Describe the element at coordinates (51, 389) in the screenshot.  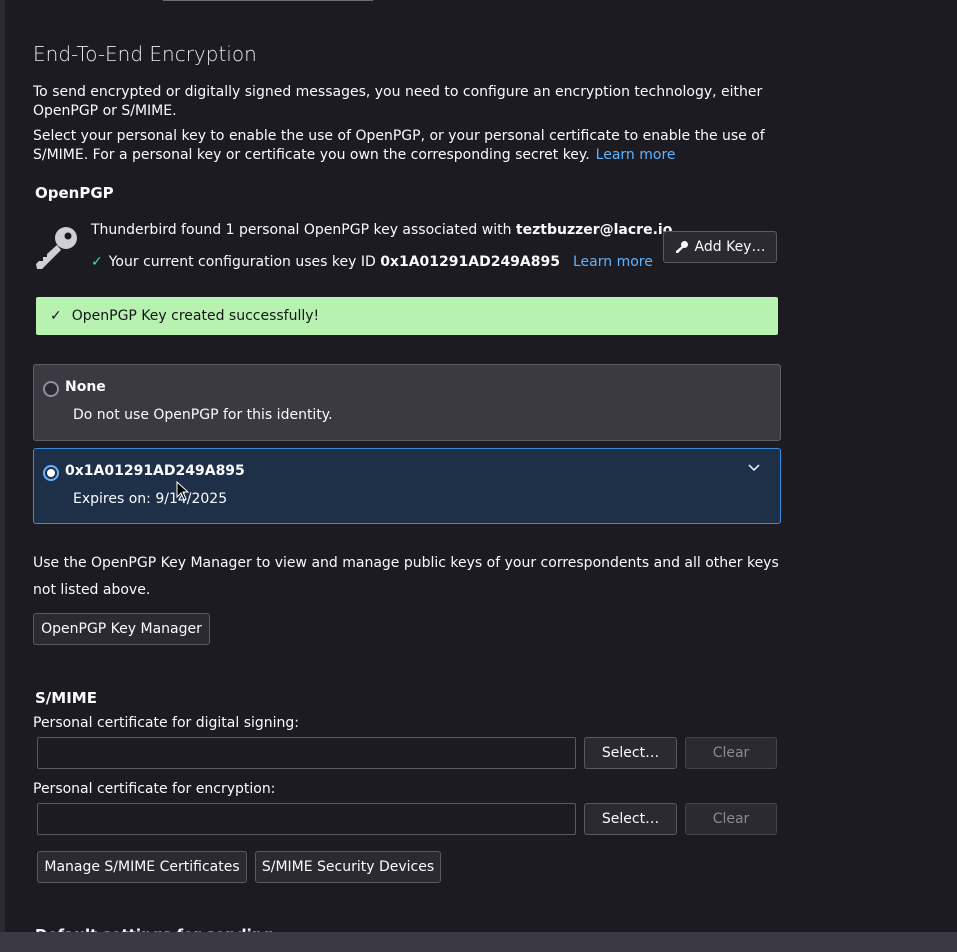
I see `radio-none` at that location.